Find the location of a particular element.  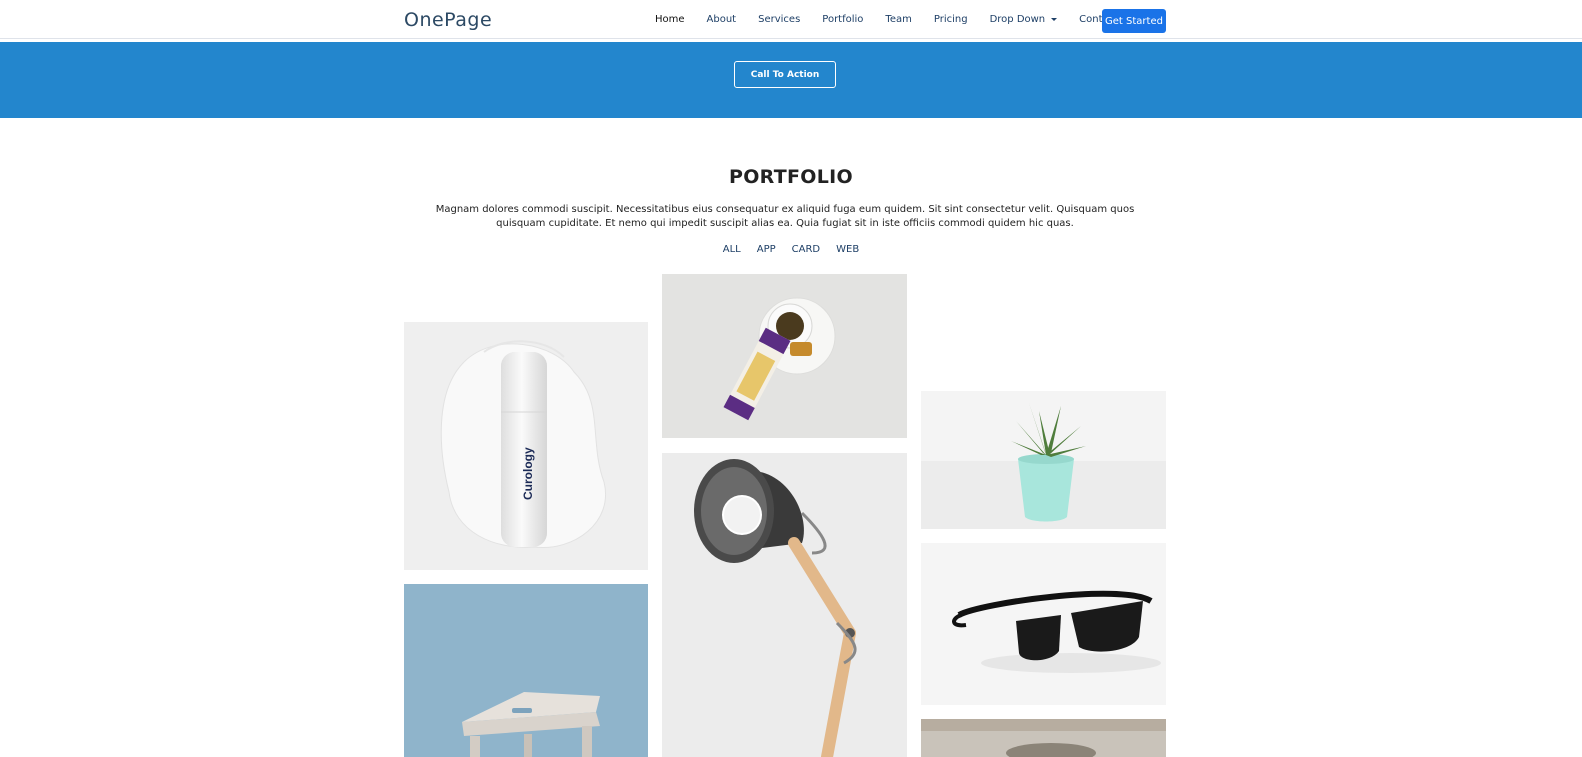

sunglasses-image is located at coordinates (1043, 624).